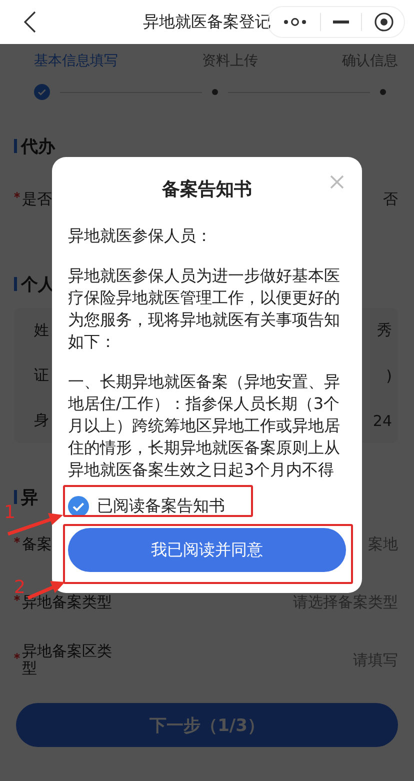 The width and height of the screenshot is (414, 781). Describe the element at coordinates (207, 190) in the screenshot. I see `dialog-title: 备案告知书` at that location.